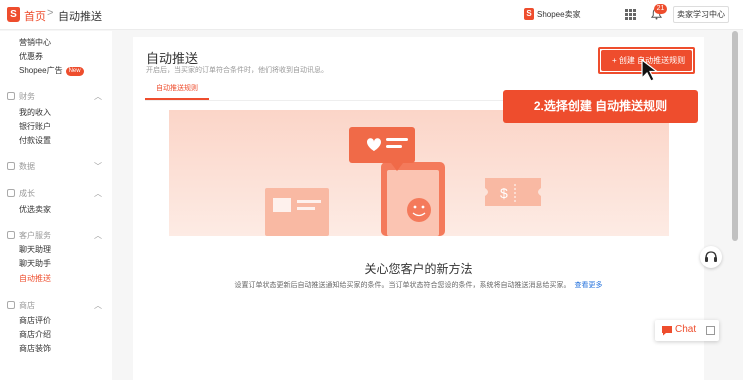 The height and width of the screenshot is (380, 743). Describe the element at coordinates (559, 14) in the screenshot. I see `seller-label: Shopee卖家` at that location.